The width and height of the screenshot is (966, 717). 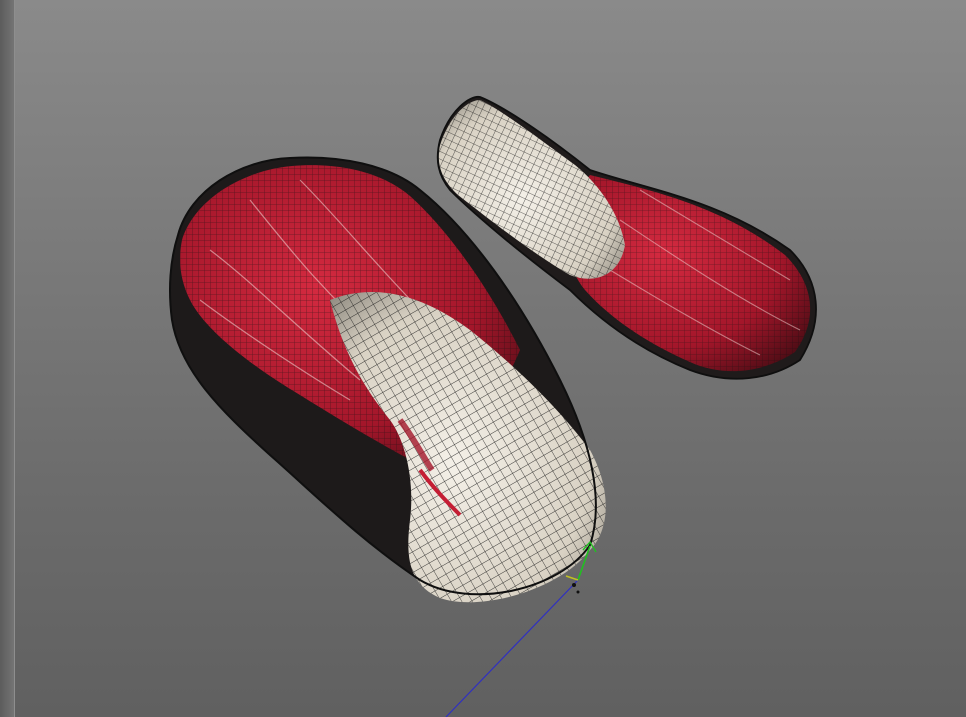 I want to click on gizmo-x-axis, so click(x=572, y=578).